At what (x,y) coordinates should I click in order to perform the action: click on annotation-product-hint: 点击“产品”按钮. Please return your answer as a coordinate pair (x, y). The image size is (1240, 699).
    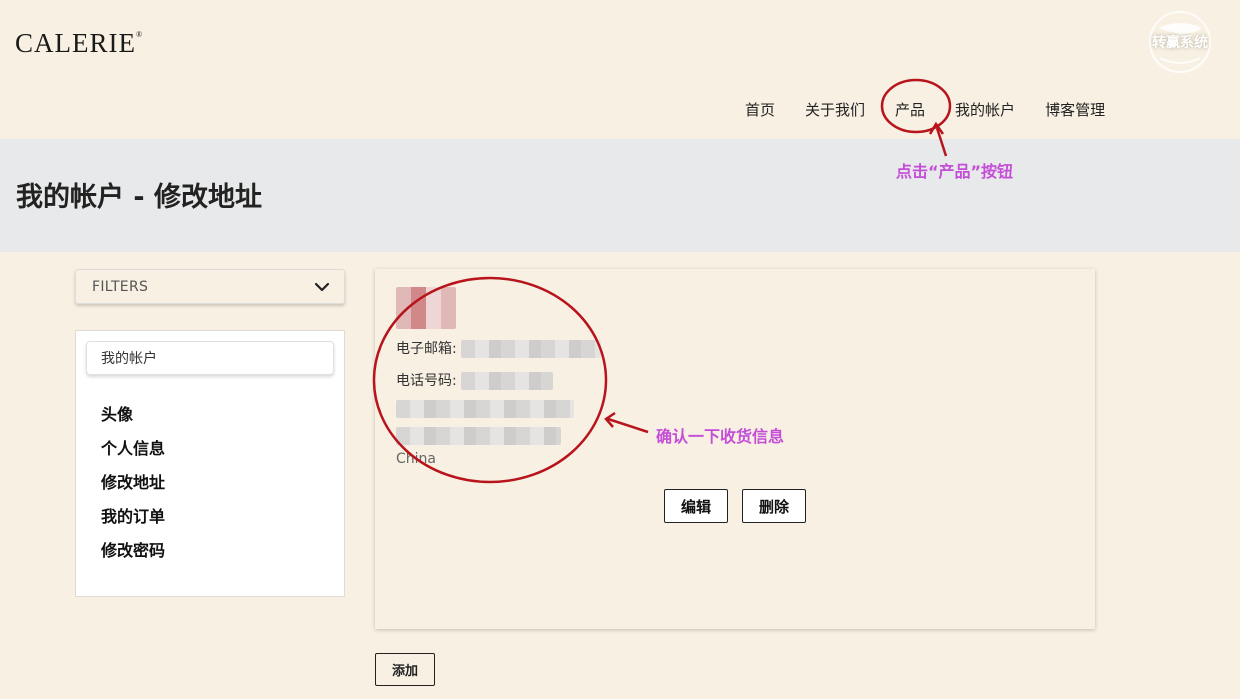
    Looking at the image, I should click on (955, 171).